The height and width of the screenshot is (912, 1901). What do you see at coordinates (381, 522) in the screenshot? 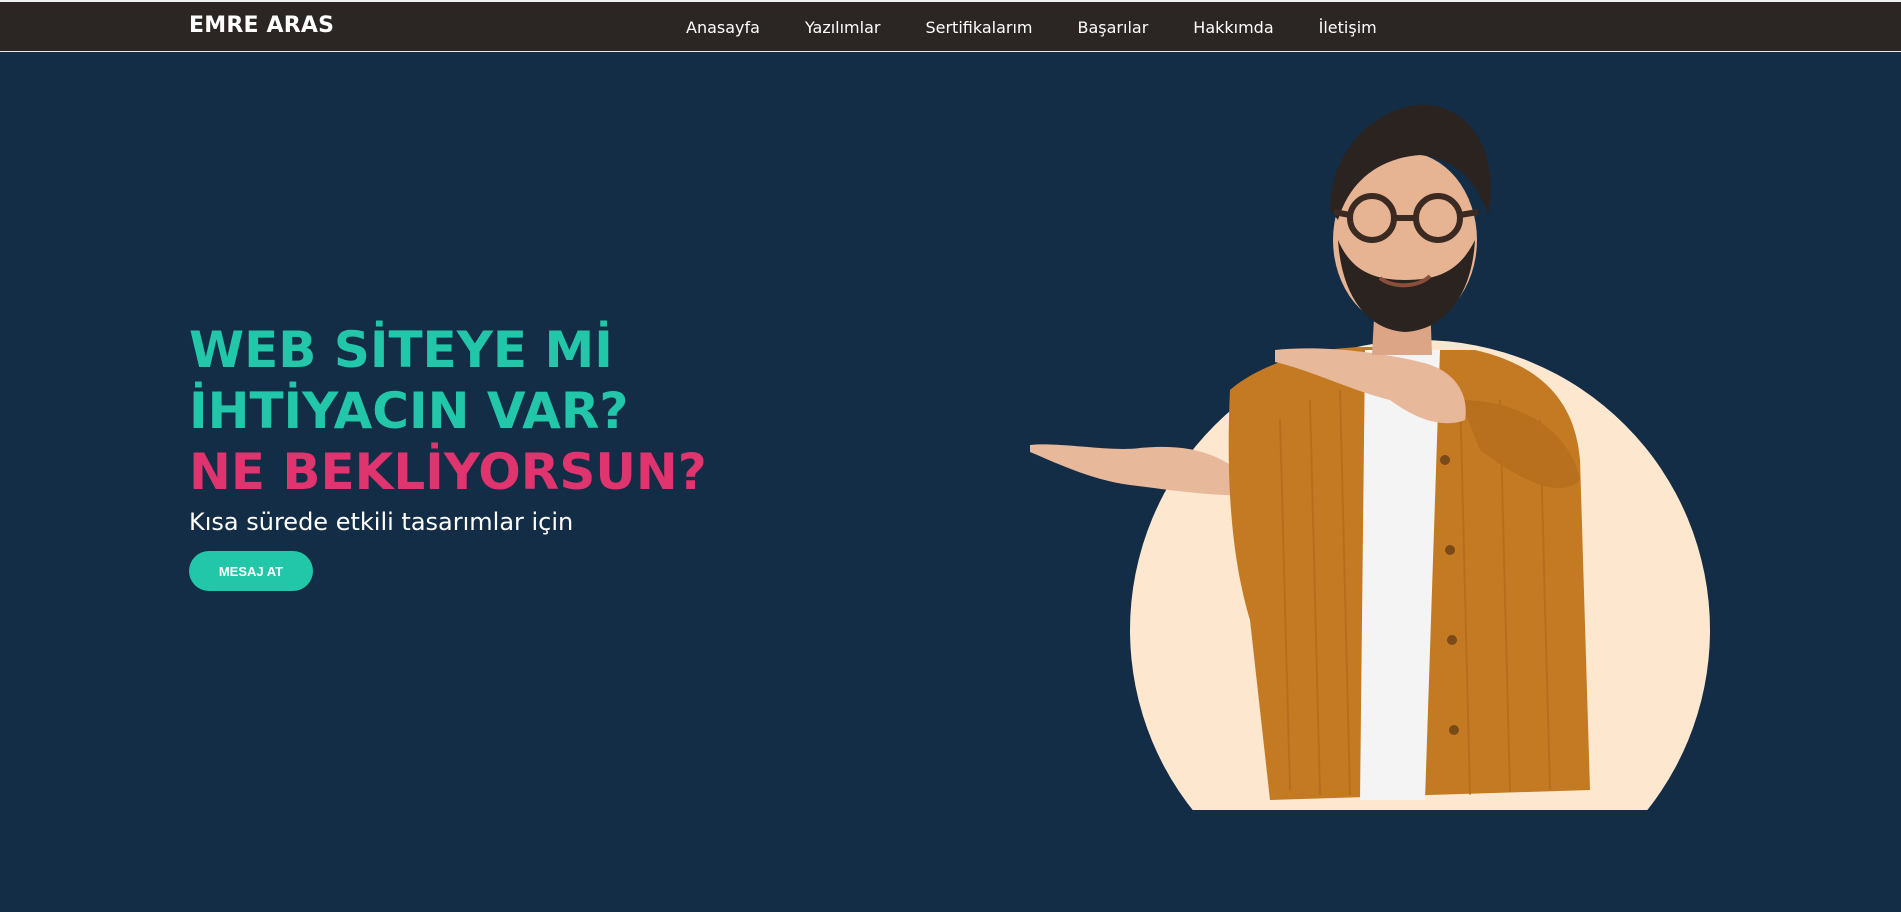
I see `hero-subtitle: Kısa sürede etkili tasarımlar için` at bounding box center [381, 522].